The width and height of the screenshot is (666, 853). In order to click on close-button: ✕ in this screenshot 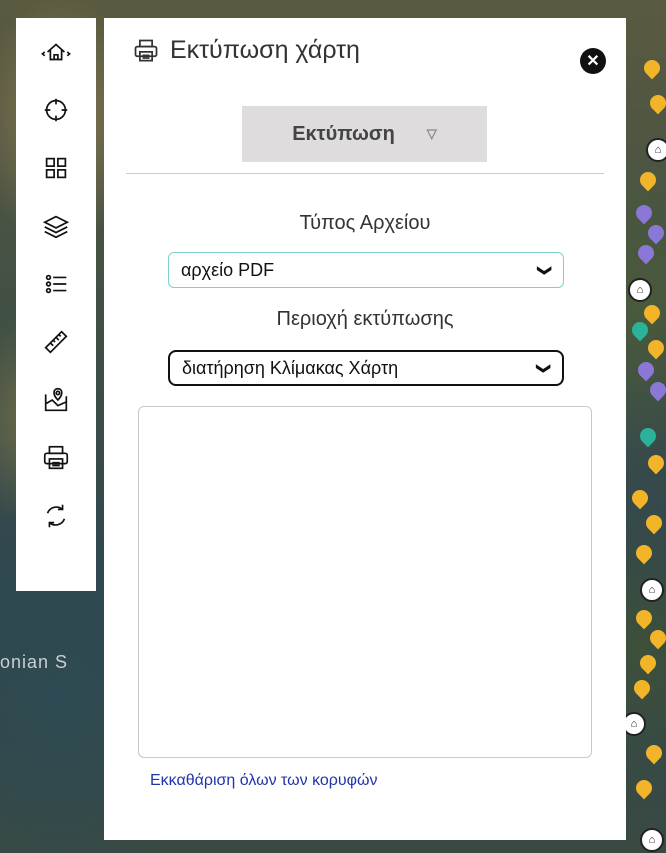, I will do `click(593, 61)`.